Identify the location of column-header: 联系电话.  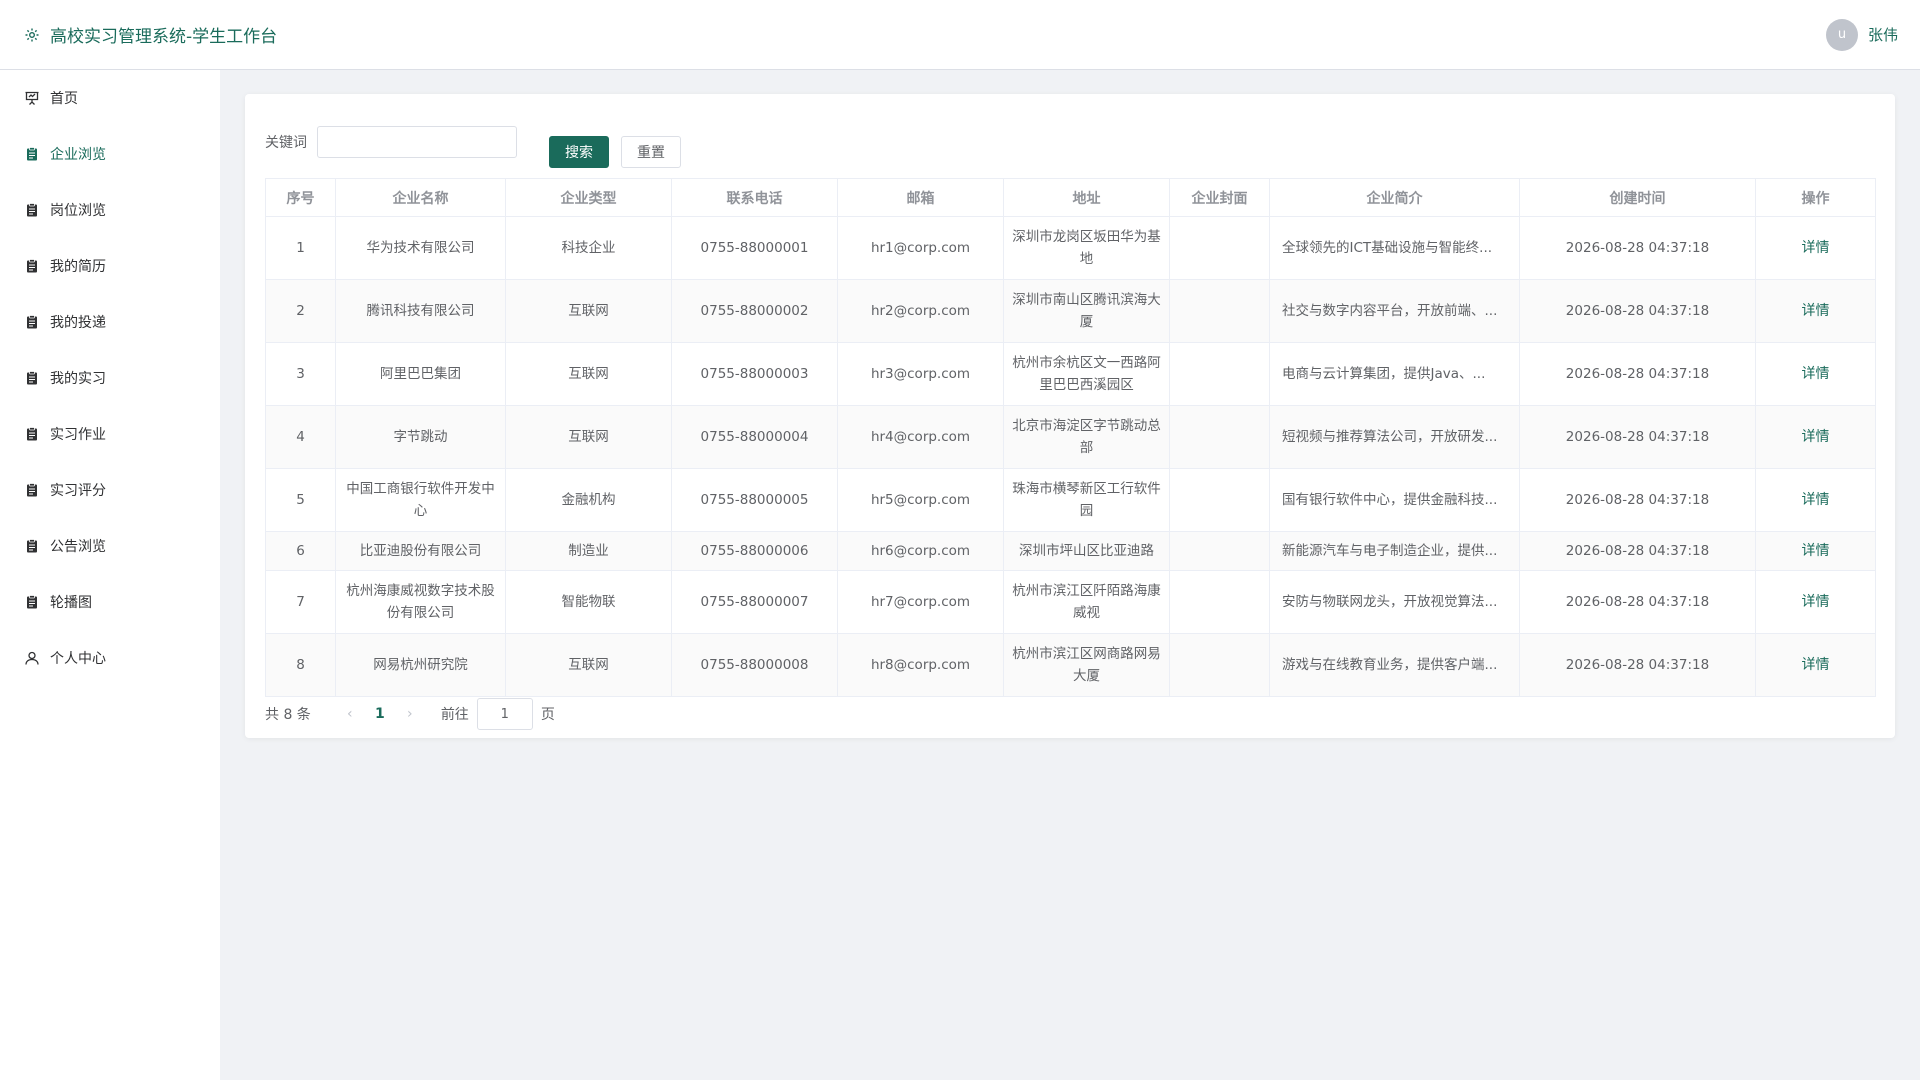
(754, 197).